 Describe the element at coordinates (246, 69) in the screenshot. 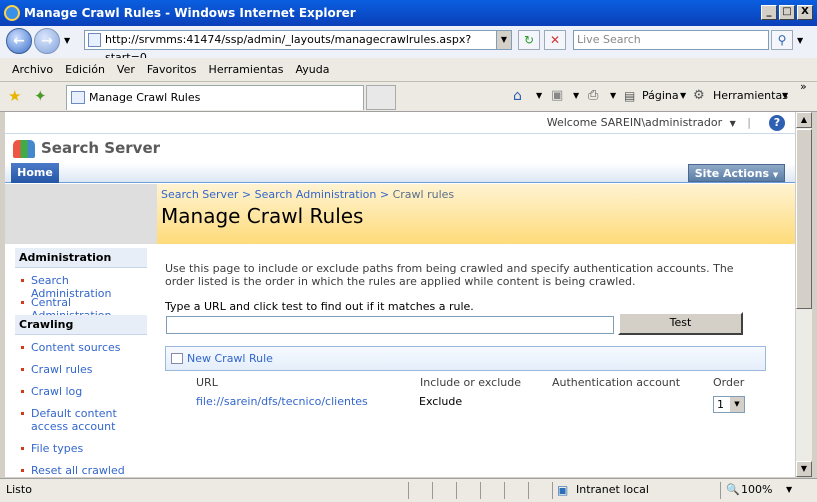

I see `menu-herramientas: Herramientas` at that location.